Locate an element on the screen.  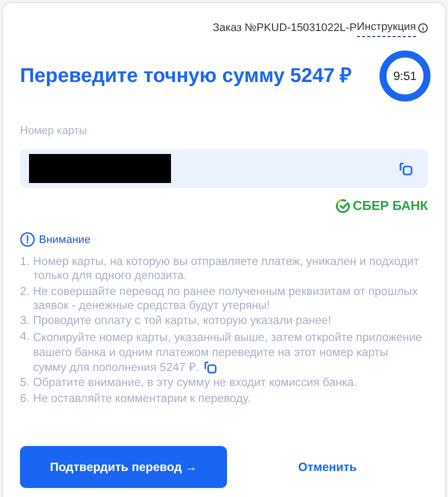
field-label: Номер карты is located at coordinates (54, 131).